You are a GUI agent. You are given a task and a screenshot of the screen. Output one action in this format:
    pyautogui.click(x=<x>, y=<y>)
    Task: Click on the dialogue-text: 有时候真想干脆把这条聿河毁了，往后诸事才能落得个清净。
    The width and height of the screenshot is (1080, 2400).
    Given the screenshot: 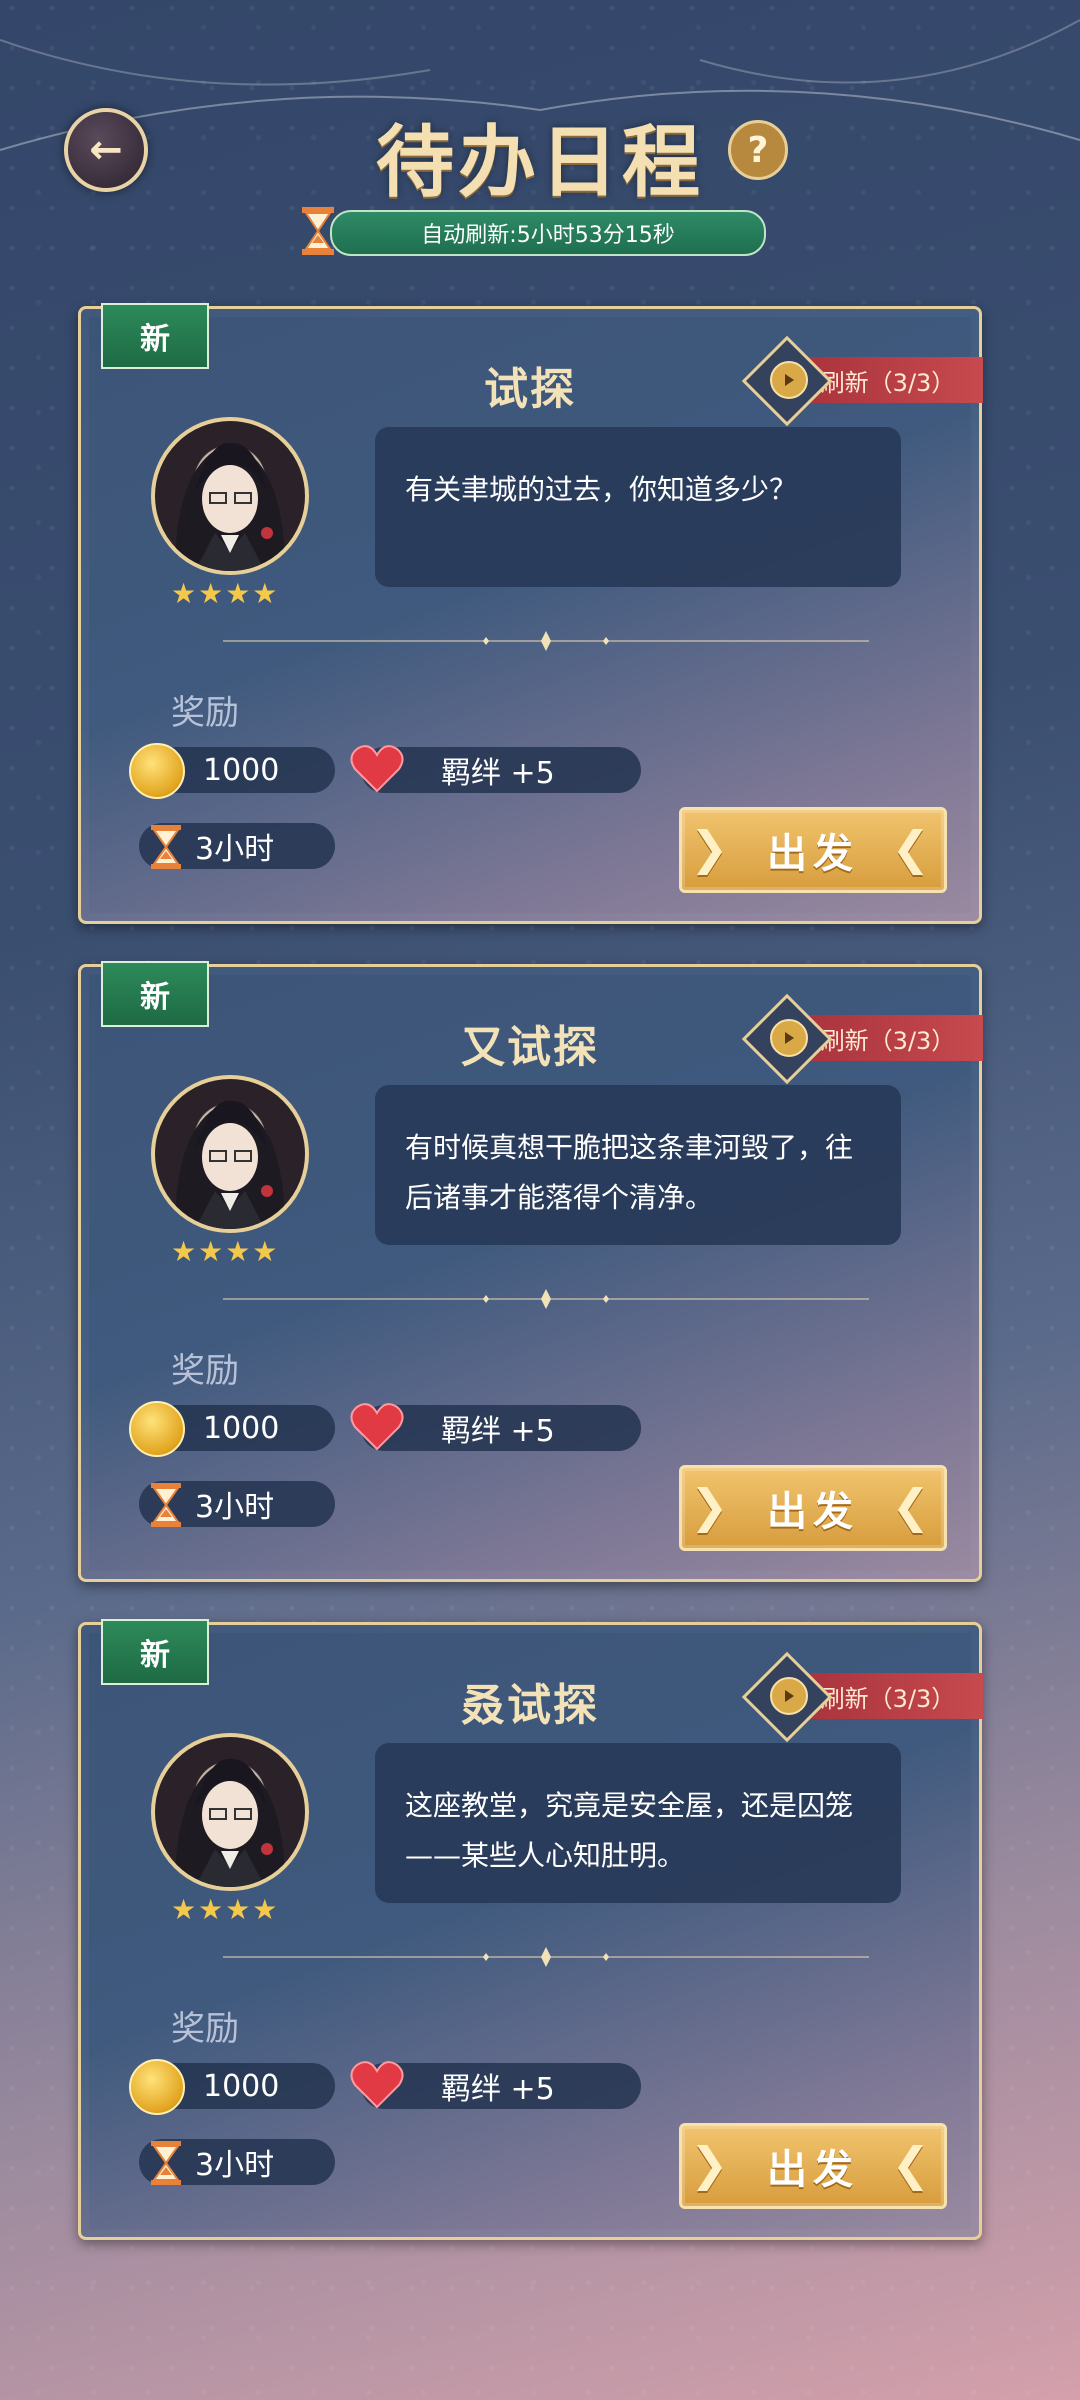 What is the action you would take?
    pyautogui.click(x=629, y=1172)
    